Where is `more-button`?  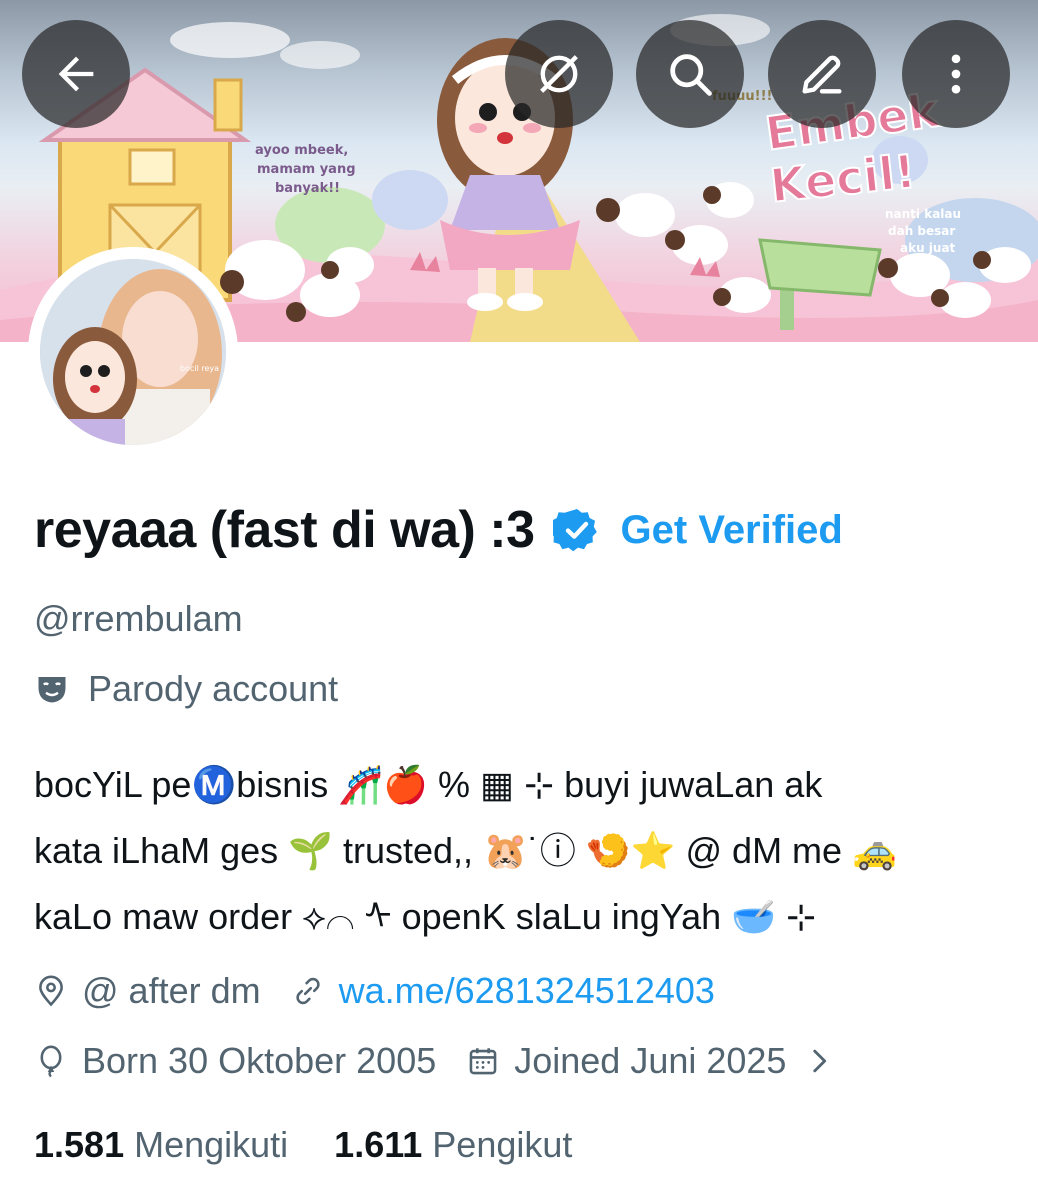 more-button is located at coordinates (956, 74).